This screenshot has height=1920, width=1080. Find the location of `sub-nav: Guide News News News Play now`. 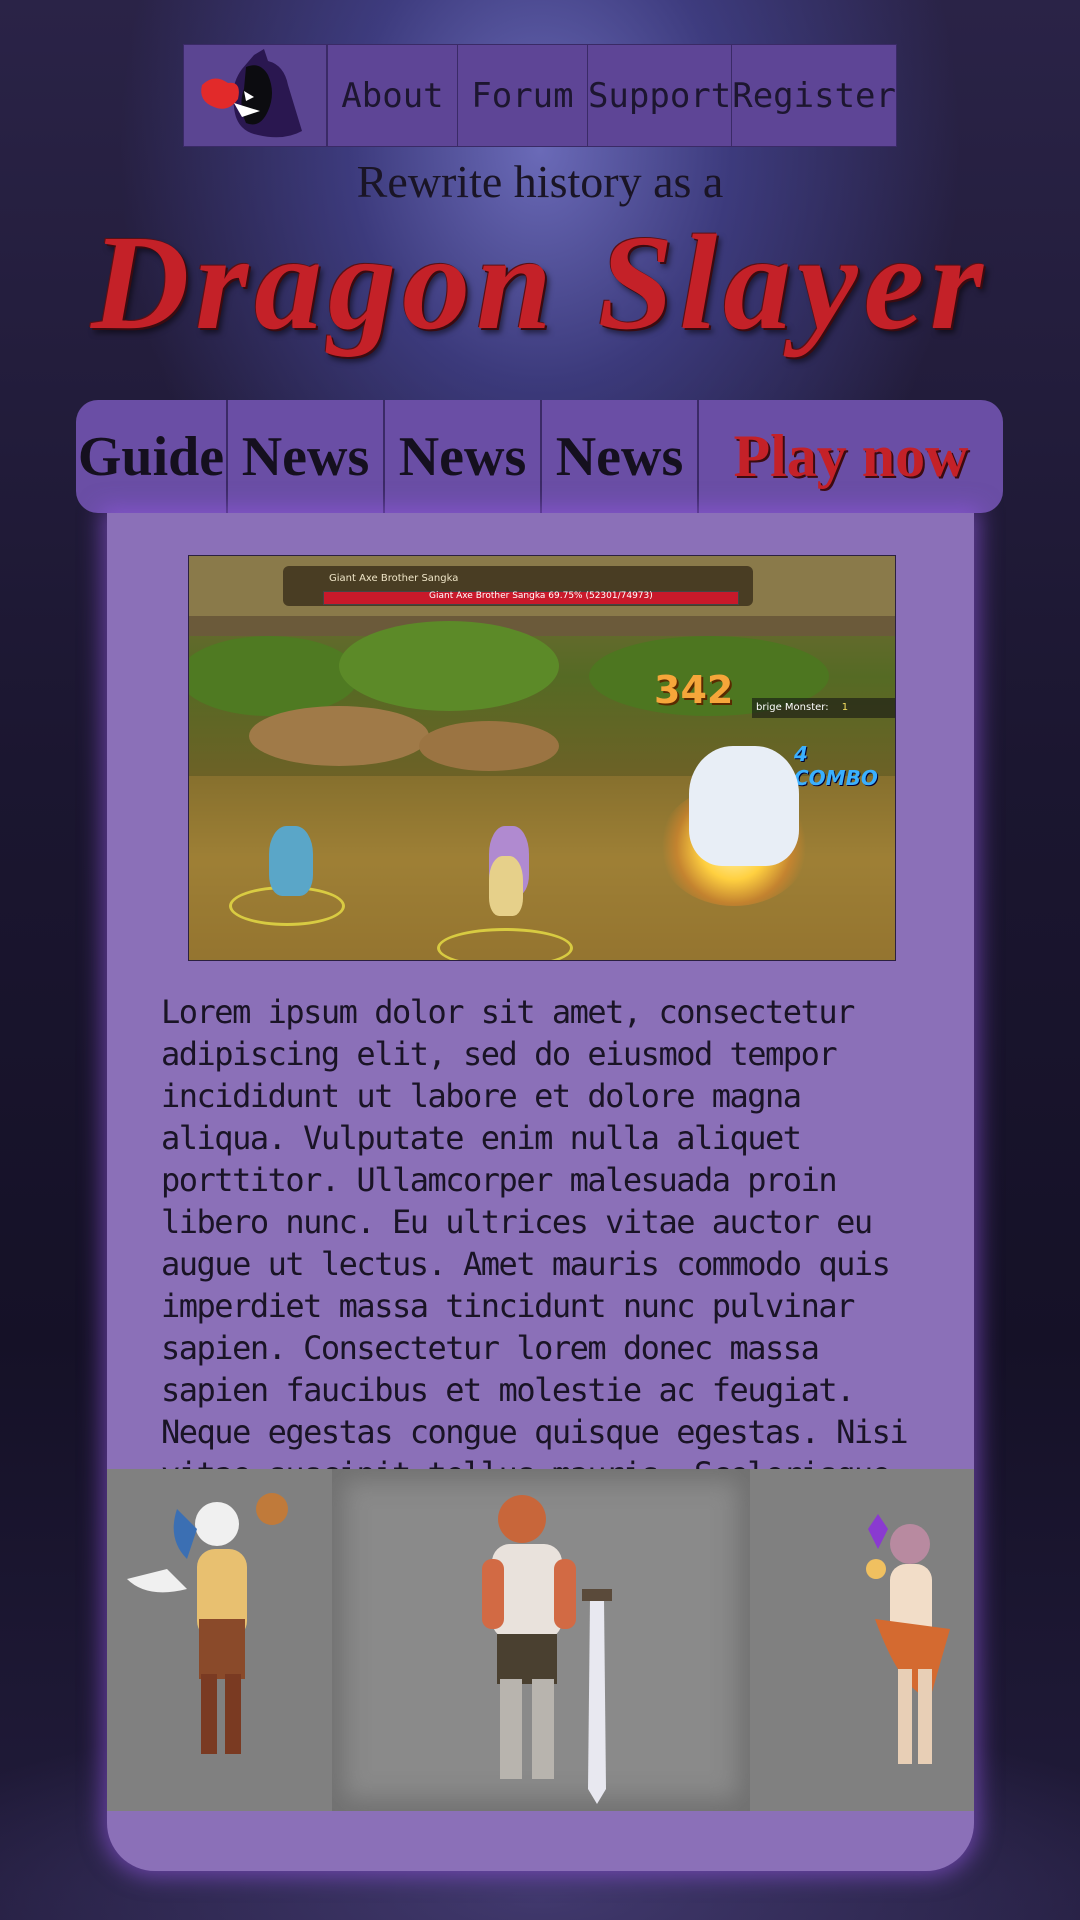

sub-nav: Guide News News News Play now is located at coordinates (539, 456).